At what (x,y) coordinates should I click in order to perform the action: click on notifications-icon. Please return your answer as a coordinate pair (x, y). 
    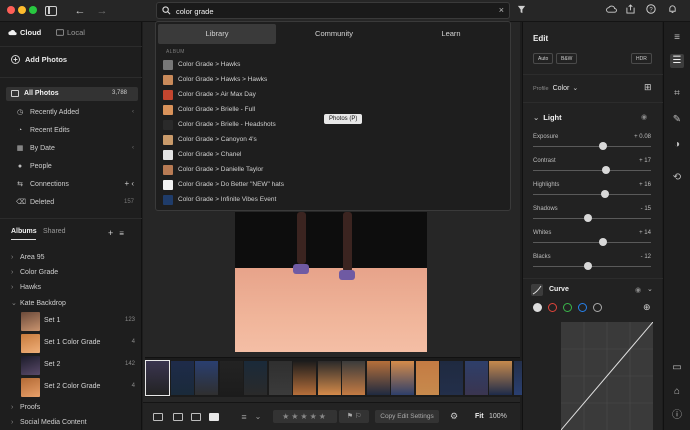
    Looking at the image, I should click on (672, 11).